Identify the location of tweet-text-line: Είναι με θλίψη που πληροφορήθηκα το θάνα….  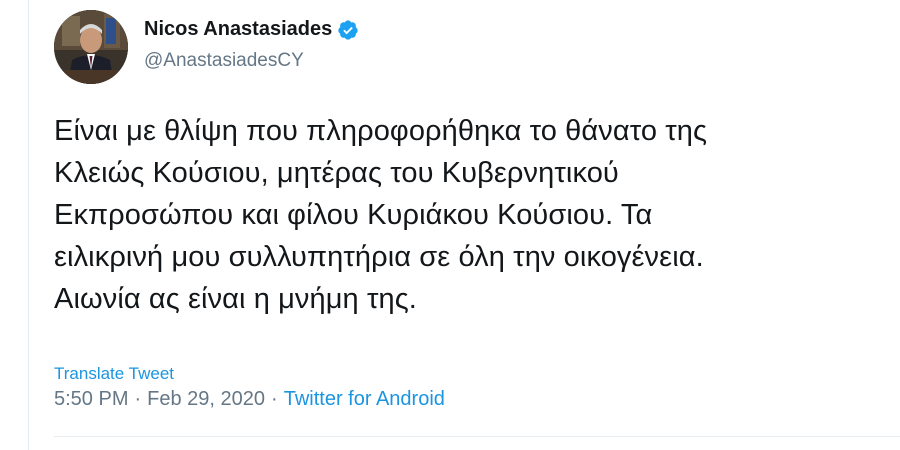
(381, 131).